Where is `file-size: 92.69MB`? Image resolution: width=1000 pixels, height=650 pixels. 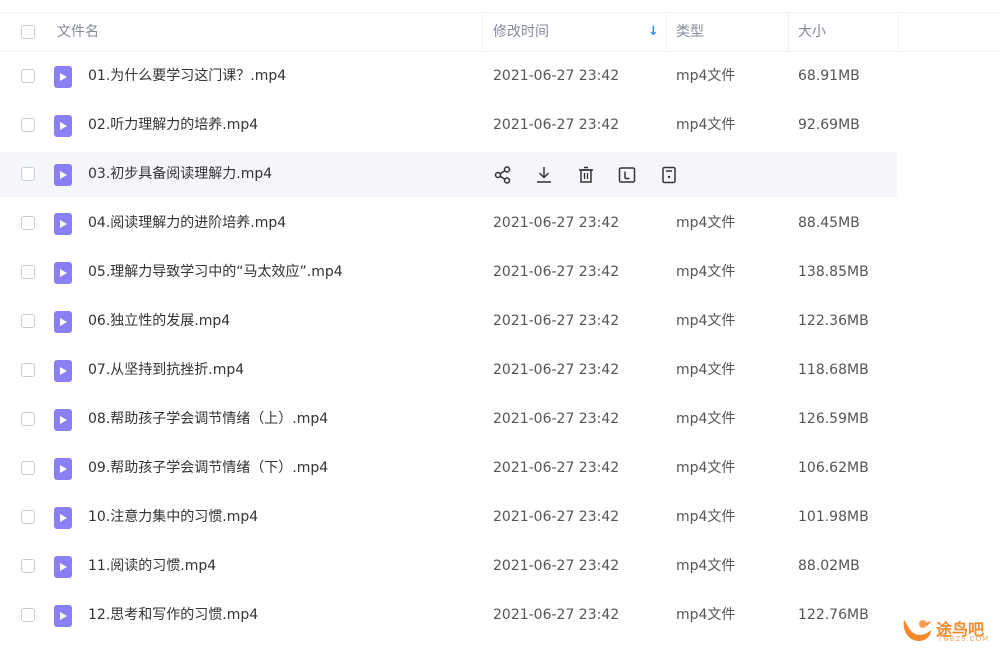 file-size: 92.69MB is located at coordinates (829, 125).